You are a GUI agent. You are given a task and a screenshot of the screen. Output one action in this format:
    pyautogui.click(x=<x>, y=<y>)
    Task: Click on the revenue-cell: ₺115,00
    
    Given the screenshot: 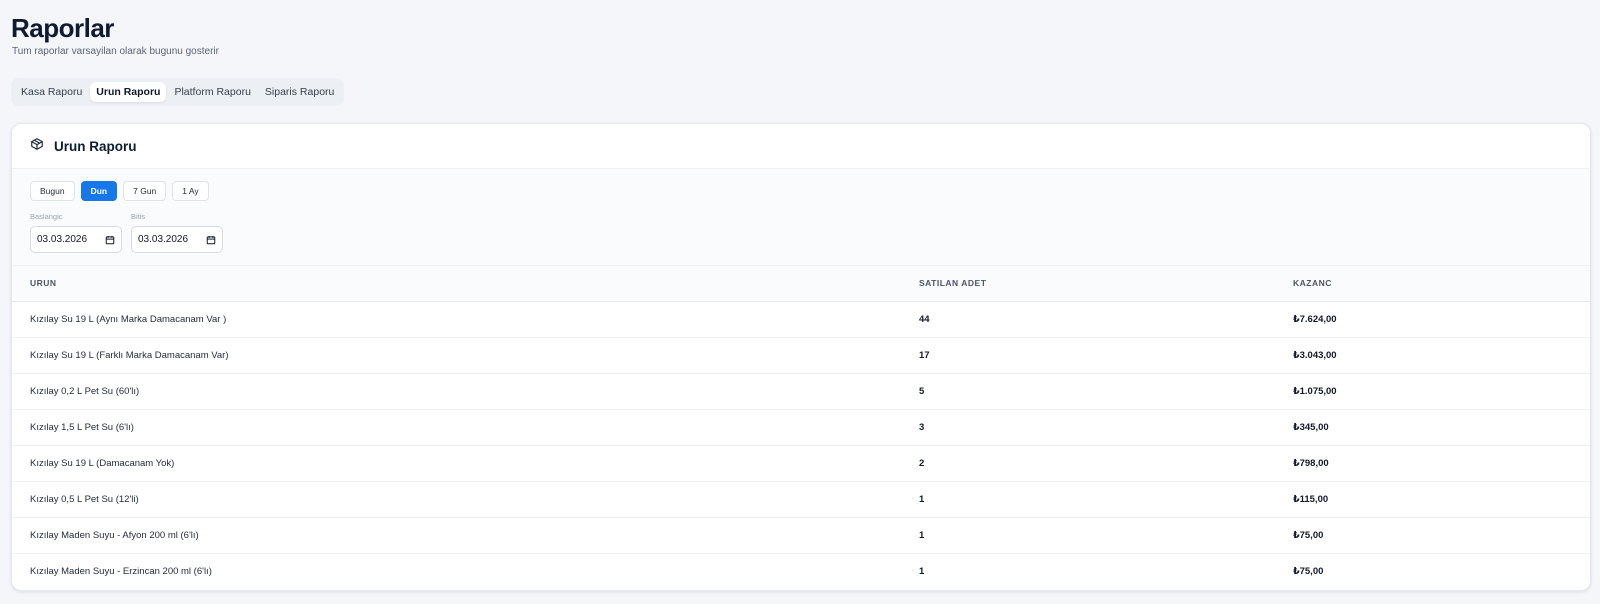 What is the action you would take?
    pyautogui.click(x=1441, y=499)
    